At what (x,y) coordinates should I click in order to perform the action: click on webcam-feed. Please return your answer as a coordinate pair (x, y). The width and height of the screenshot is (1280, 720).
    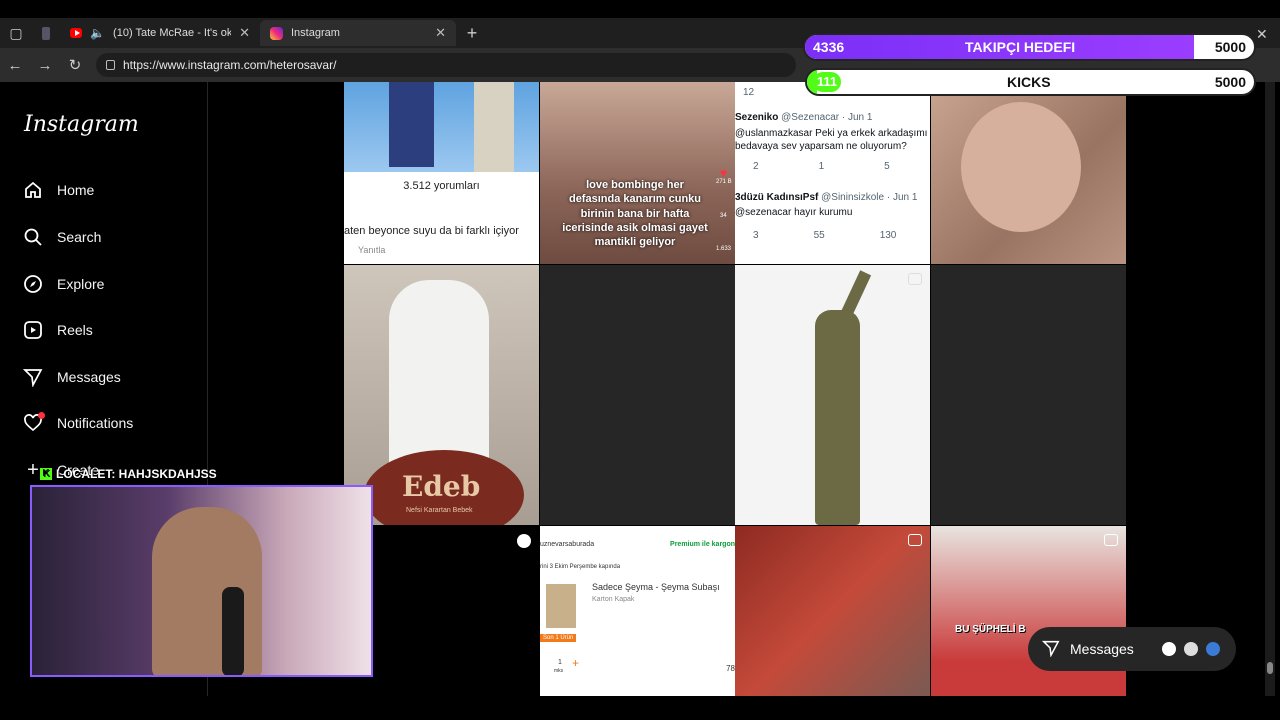
    Looking at the image, I should click on (201, 581).